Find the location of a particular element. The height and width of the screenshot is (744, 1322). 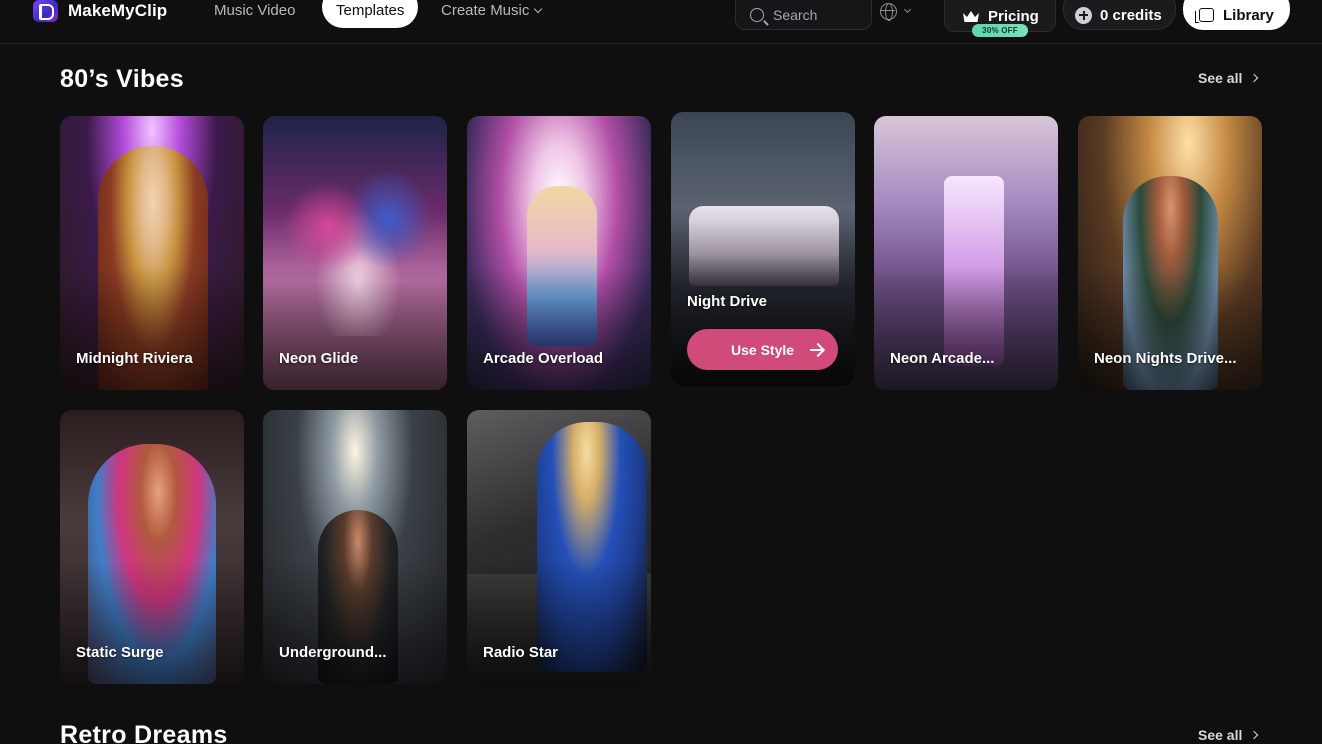

template-card-hovered: Night Drive Use Style is located at coordinates (763, 249).